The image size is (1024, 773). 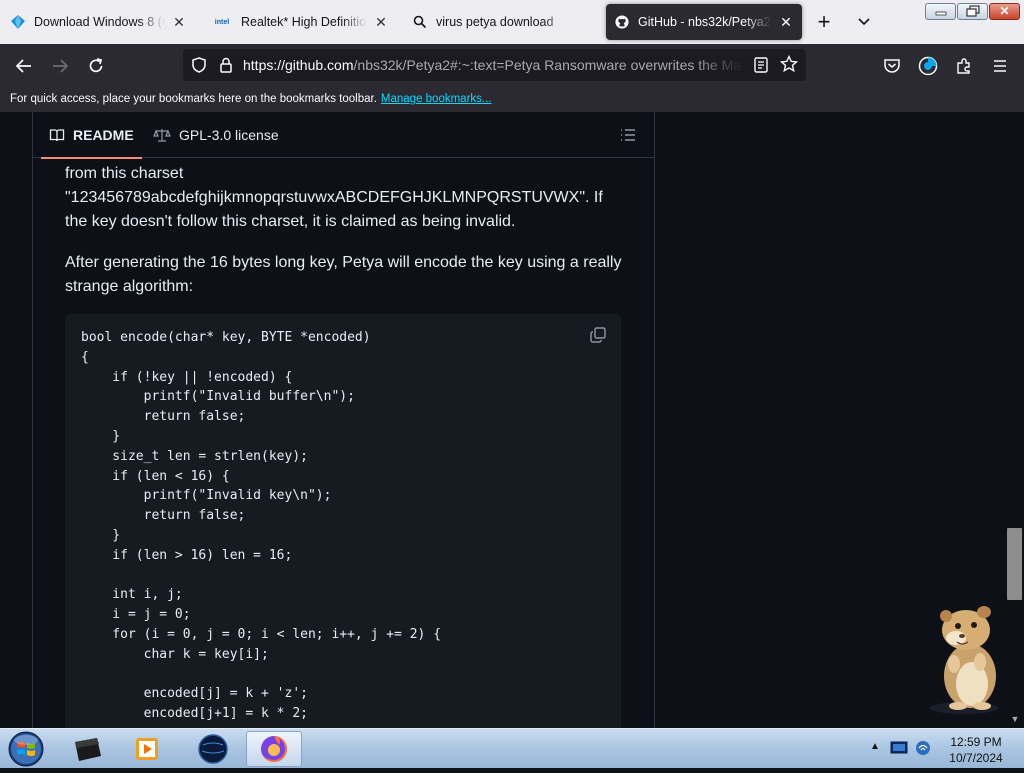 What do you see at coordinates (622, 22) in the screenshot?
I see `github-icon` at bounding box center [622, 22].